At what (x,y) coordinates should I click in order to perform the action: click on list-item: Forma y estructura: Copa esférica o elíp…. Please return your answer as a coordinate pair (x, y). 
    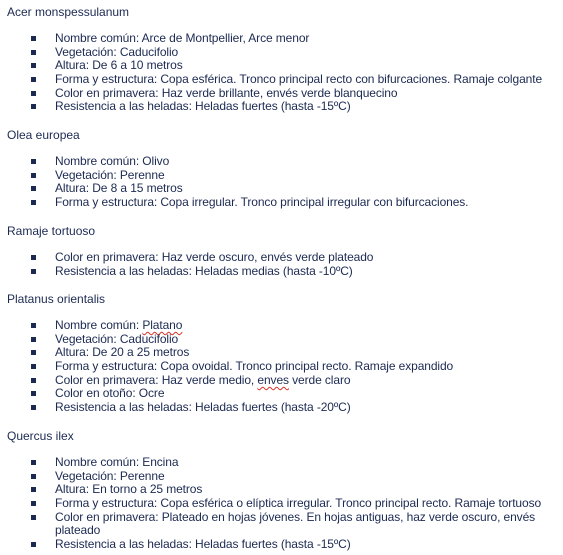
    Looking at the image, I should click on (270, 503).